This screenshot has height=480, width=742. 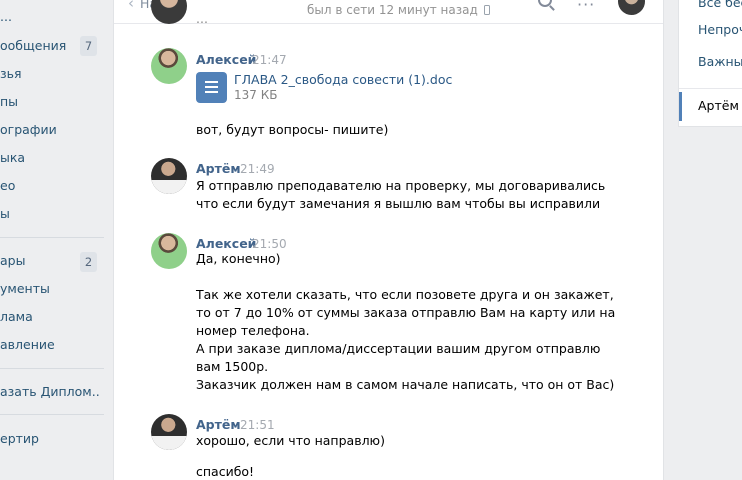 I want to click on nav-item-music: ыка, so click(x=12, y=158).